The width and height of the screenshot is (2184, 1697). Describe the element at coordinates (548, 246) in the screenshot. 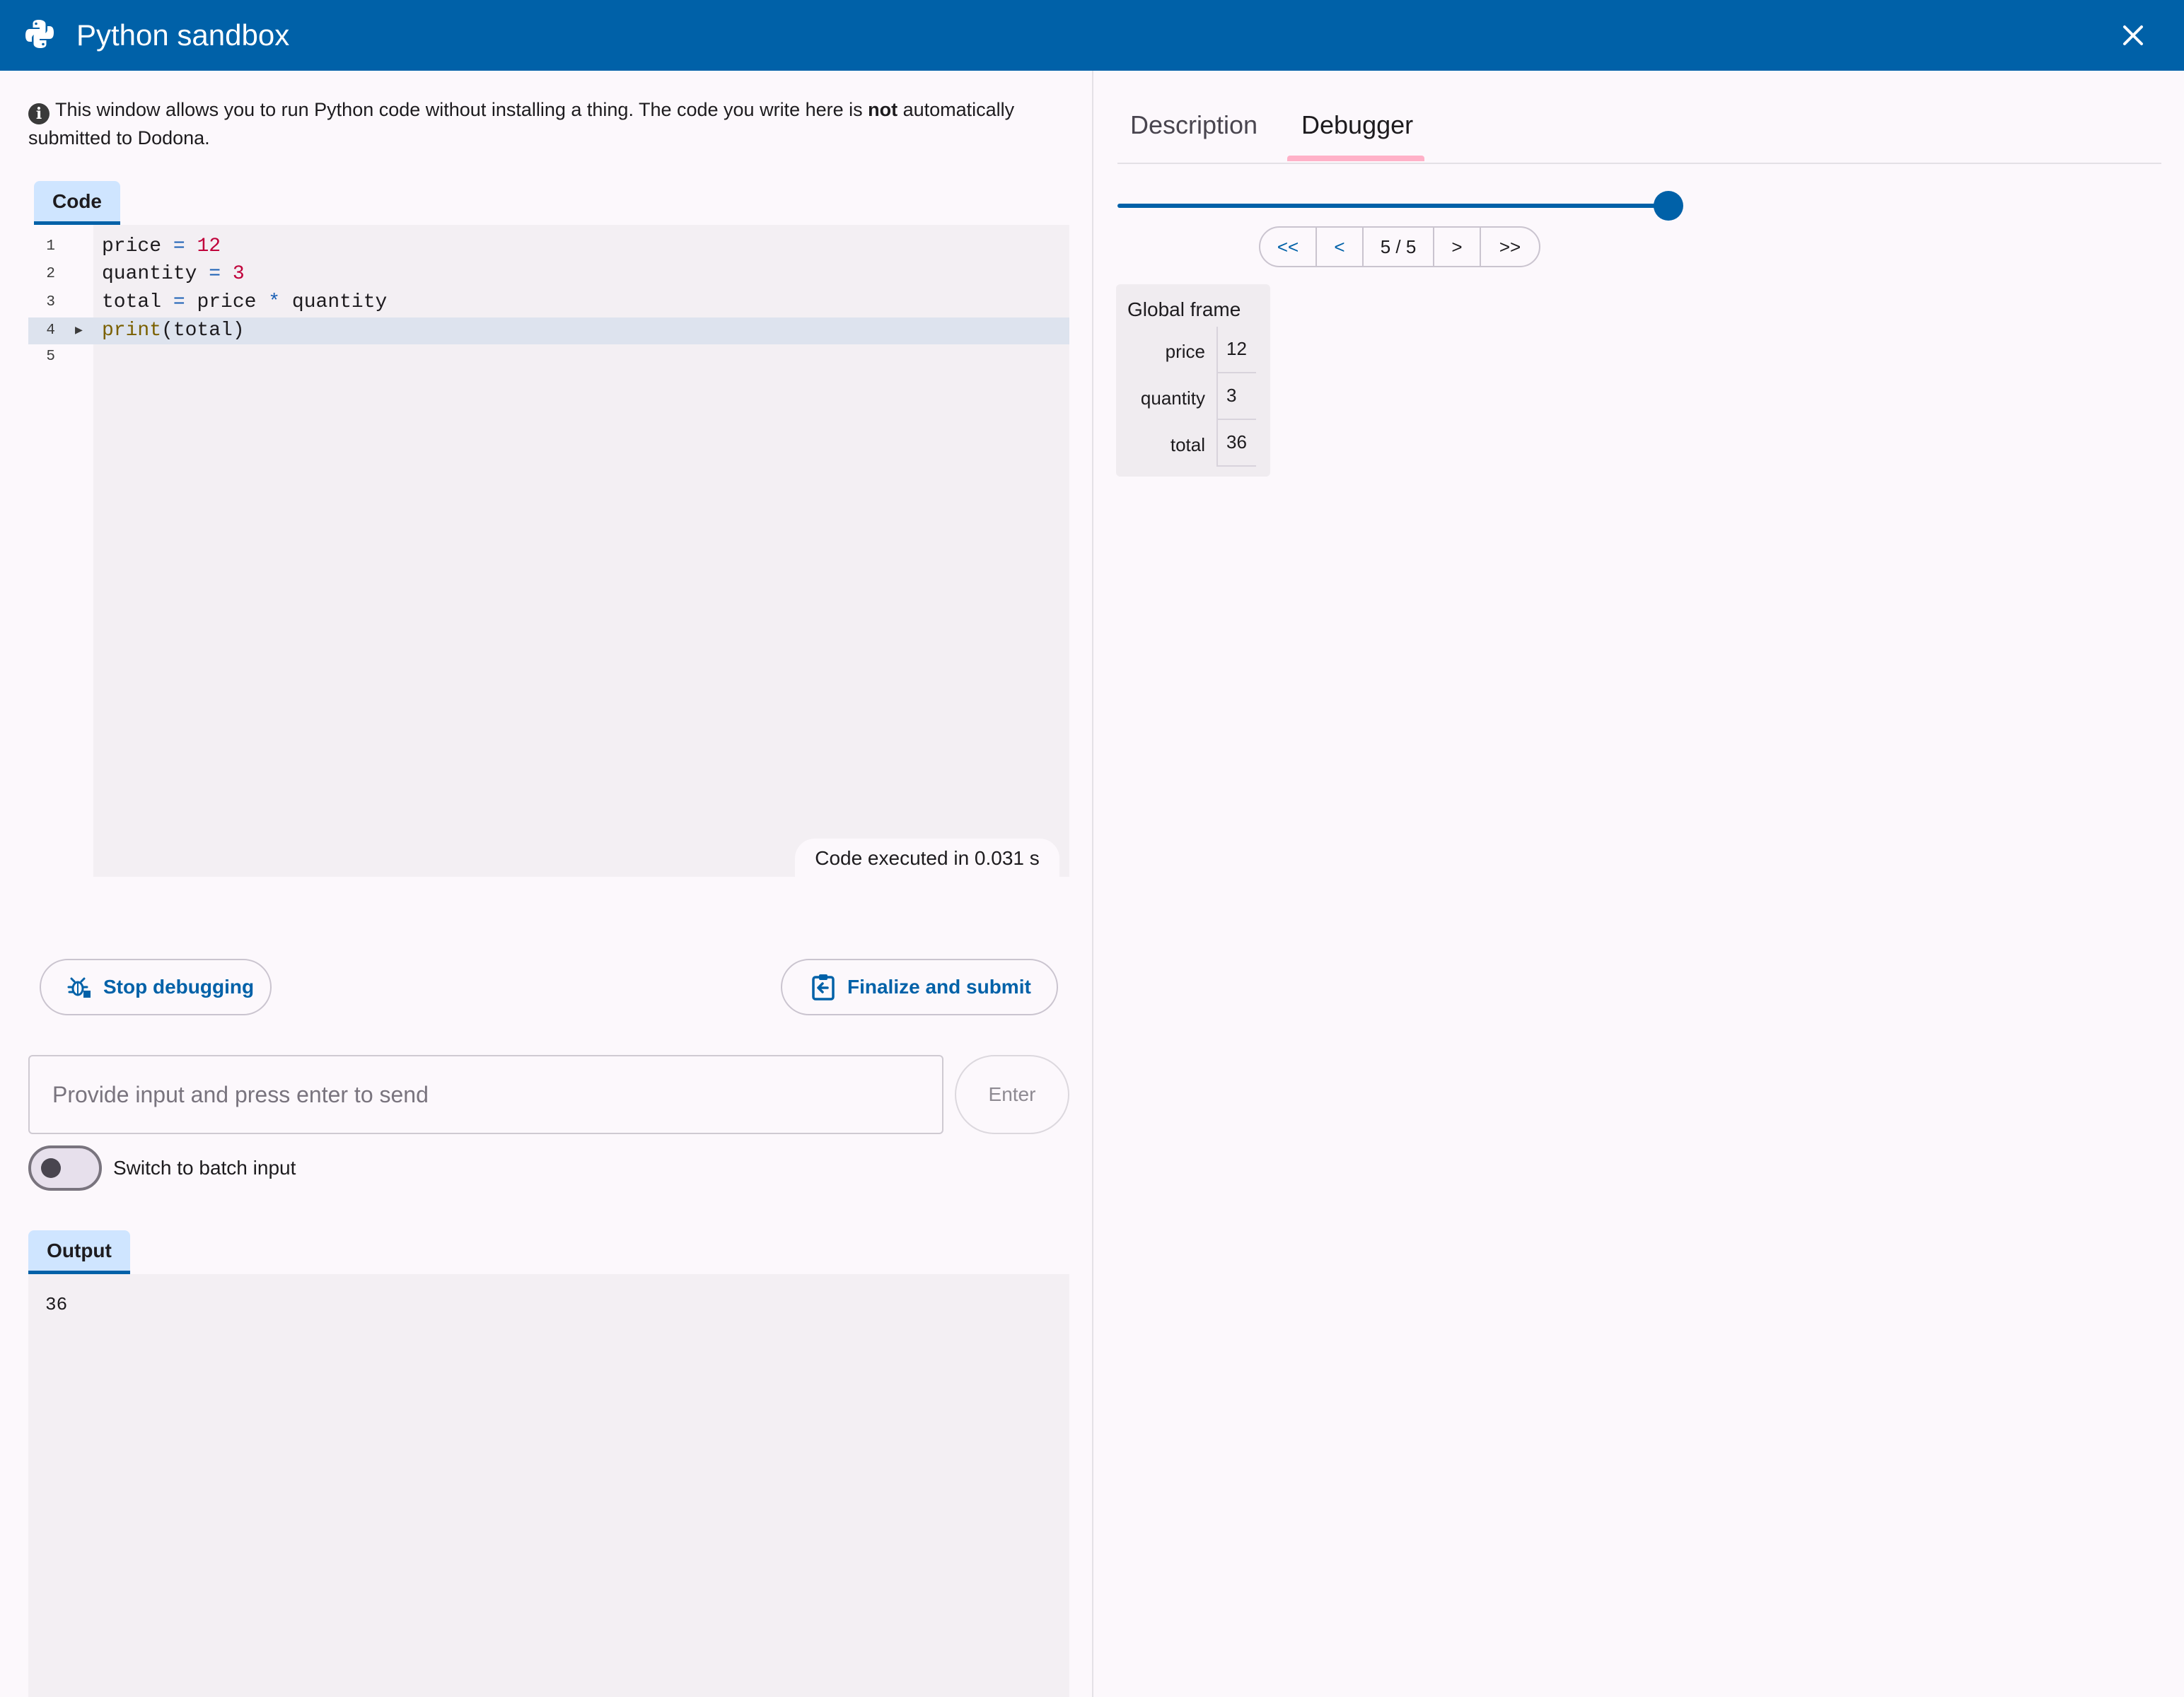

I see `code-line: 1 price = 12` at that location.